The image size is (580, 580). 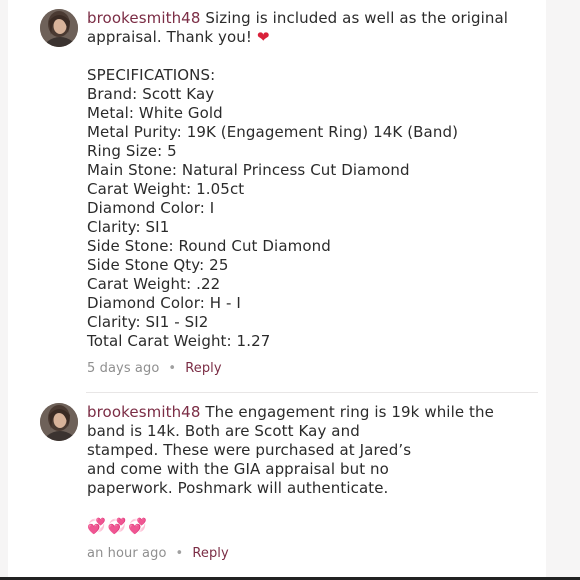 What do you see at coordinates (307, 369) in the screenshot?
I see `comment-meta: 5 days ago • Reply` at bounding box center [307, 369].